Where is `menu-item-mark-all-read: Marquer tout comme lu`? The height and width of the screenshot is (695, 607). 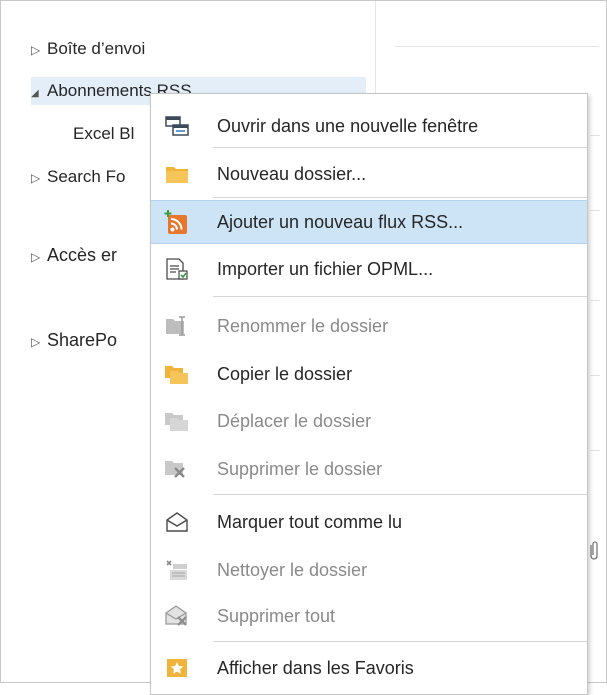
menu-item-mark-all-read: Marquer tout comme lu is located at coordinates (369, 522).